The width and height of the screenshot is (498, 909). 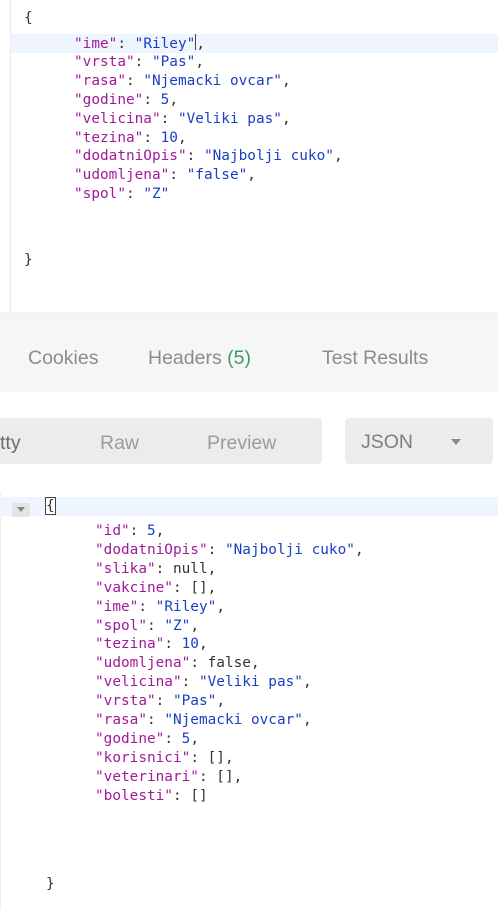 I want to click on json-key: "id", so click(x=112, y=531).